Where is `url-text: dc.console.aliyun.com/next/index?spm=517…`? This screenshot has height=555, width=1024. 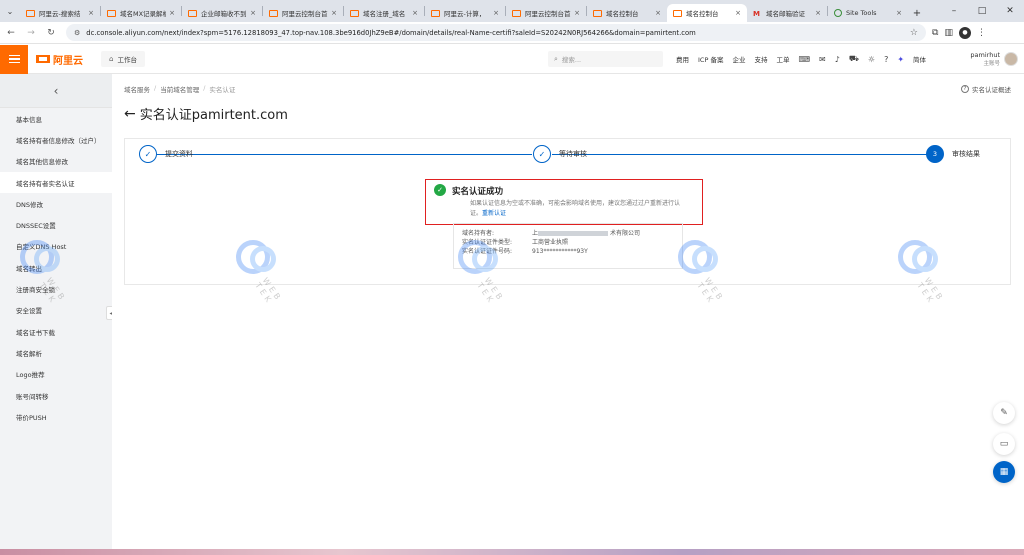
url-text: dc.console.aliyun.com/next/index?spm=517… is located at coordinates (391, 32).